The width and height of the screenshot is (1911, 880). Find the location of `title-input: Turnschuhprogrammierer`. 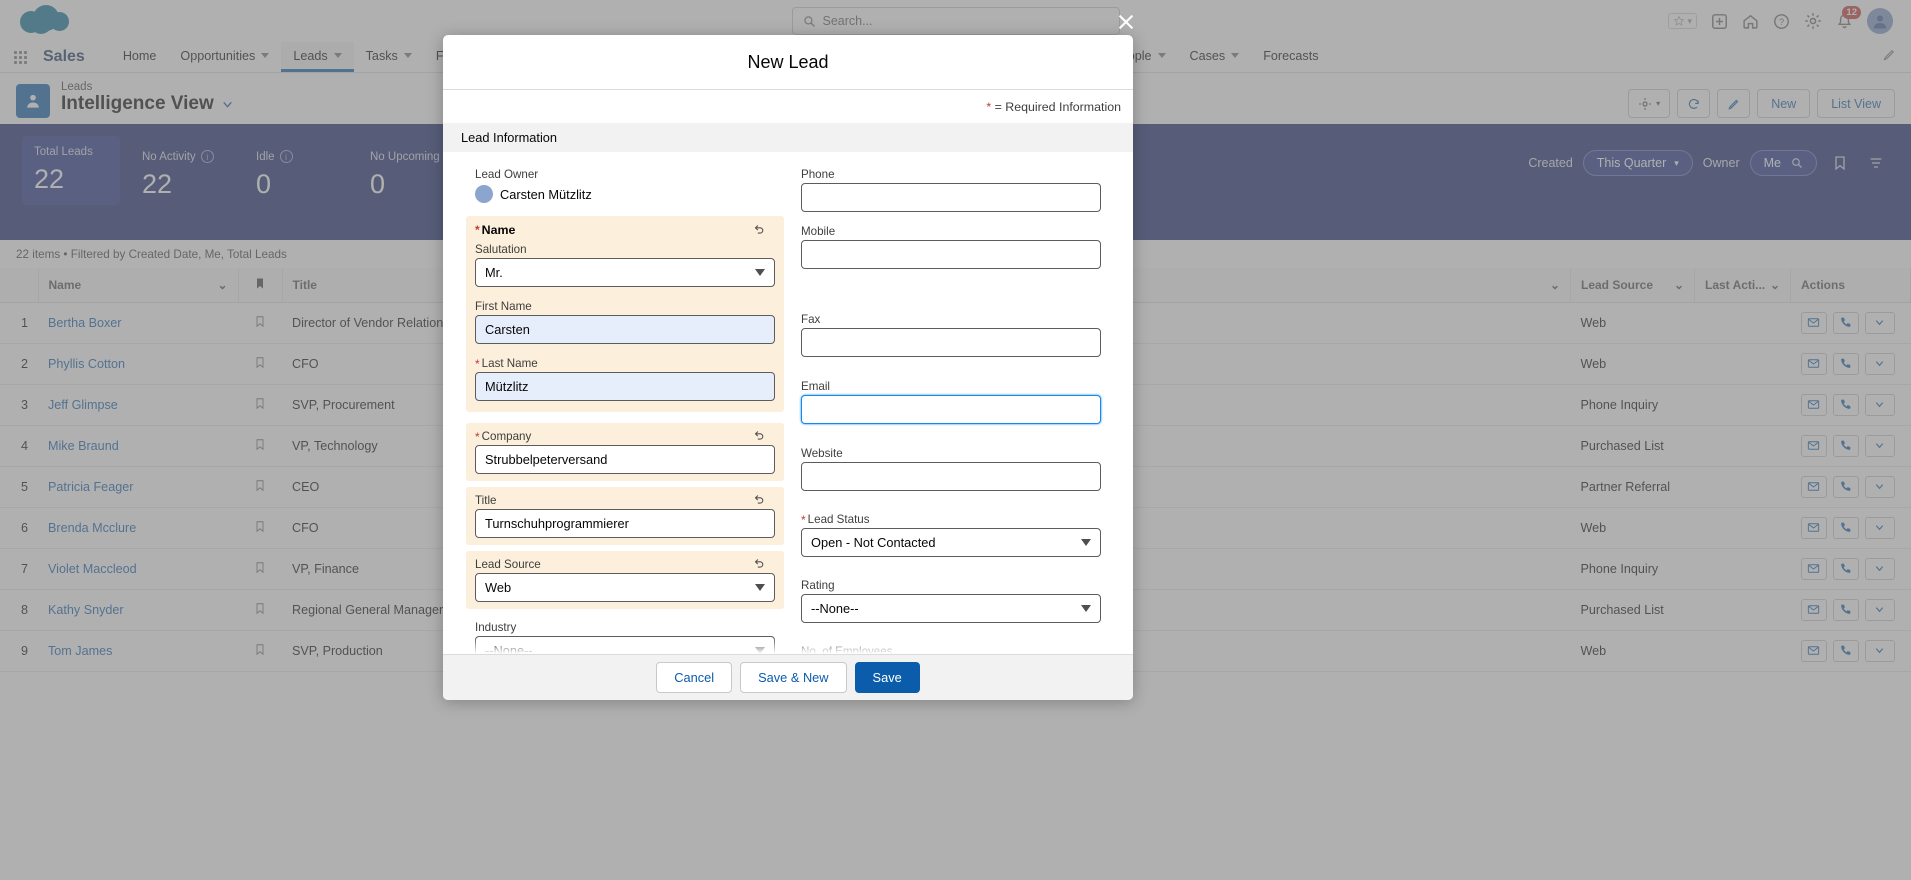

title-input: Turnschuhprogrammierer is located at coordinates (625, 523).